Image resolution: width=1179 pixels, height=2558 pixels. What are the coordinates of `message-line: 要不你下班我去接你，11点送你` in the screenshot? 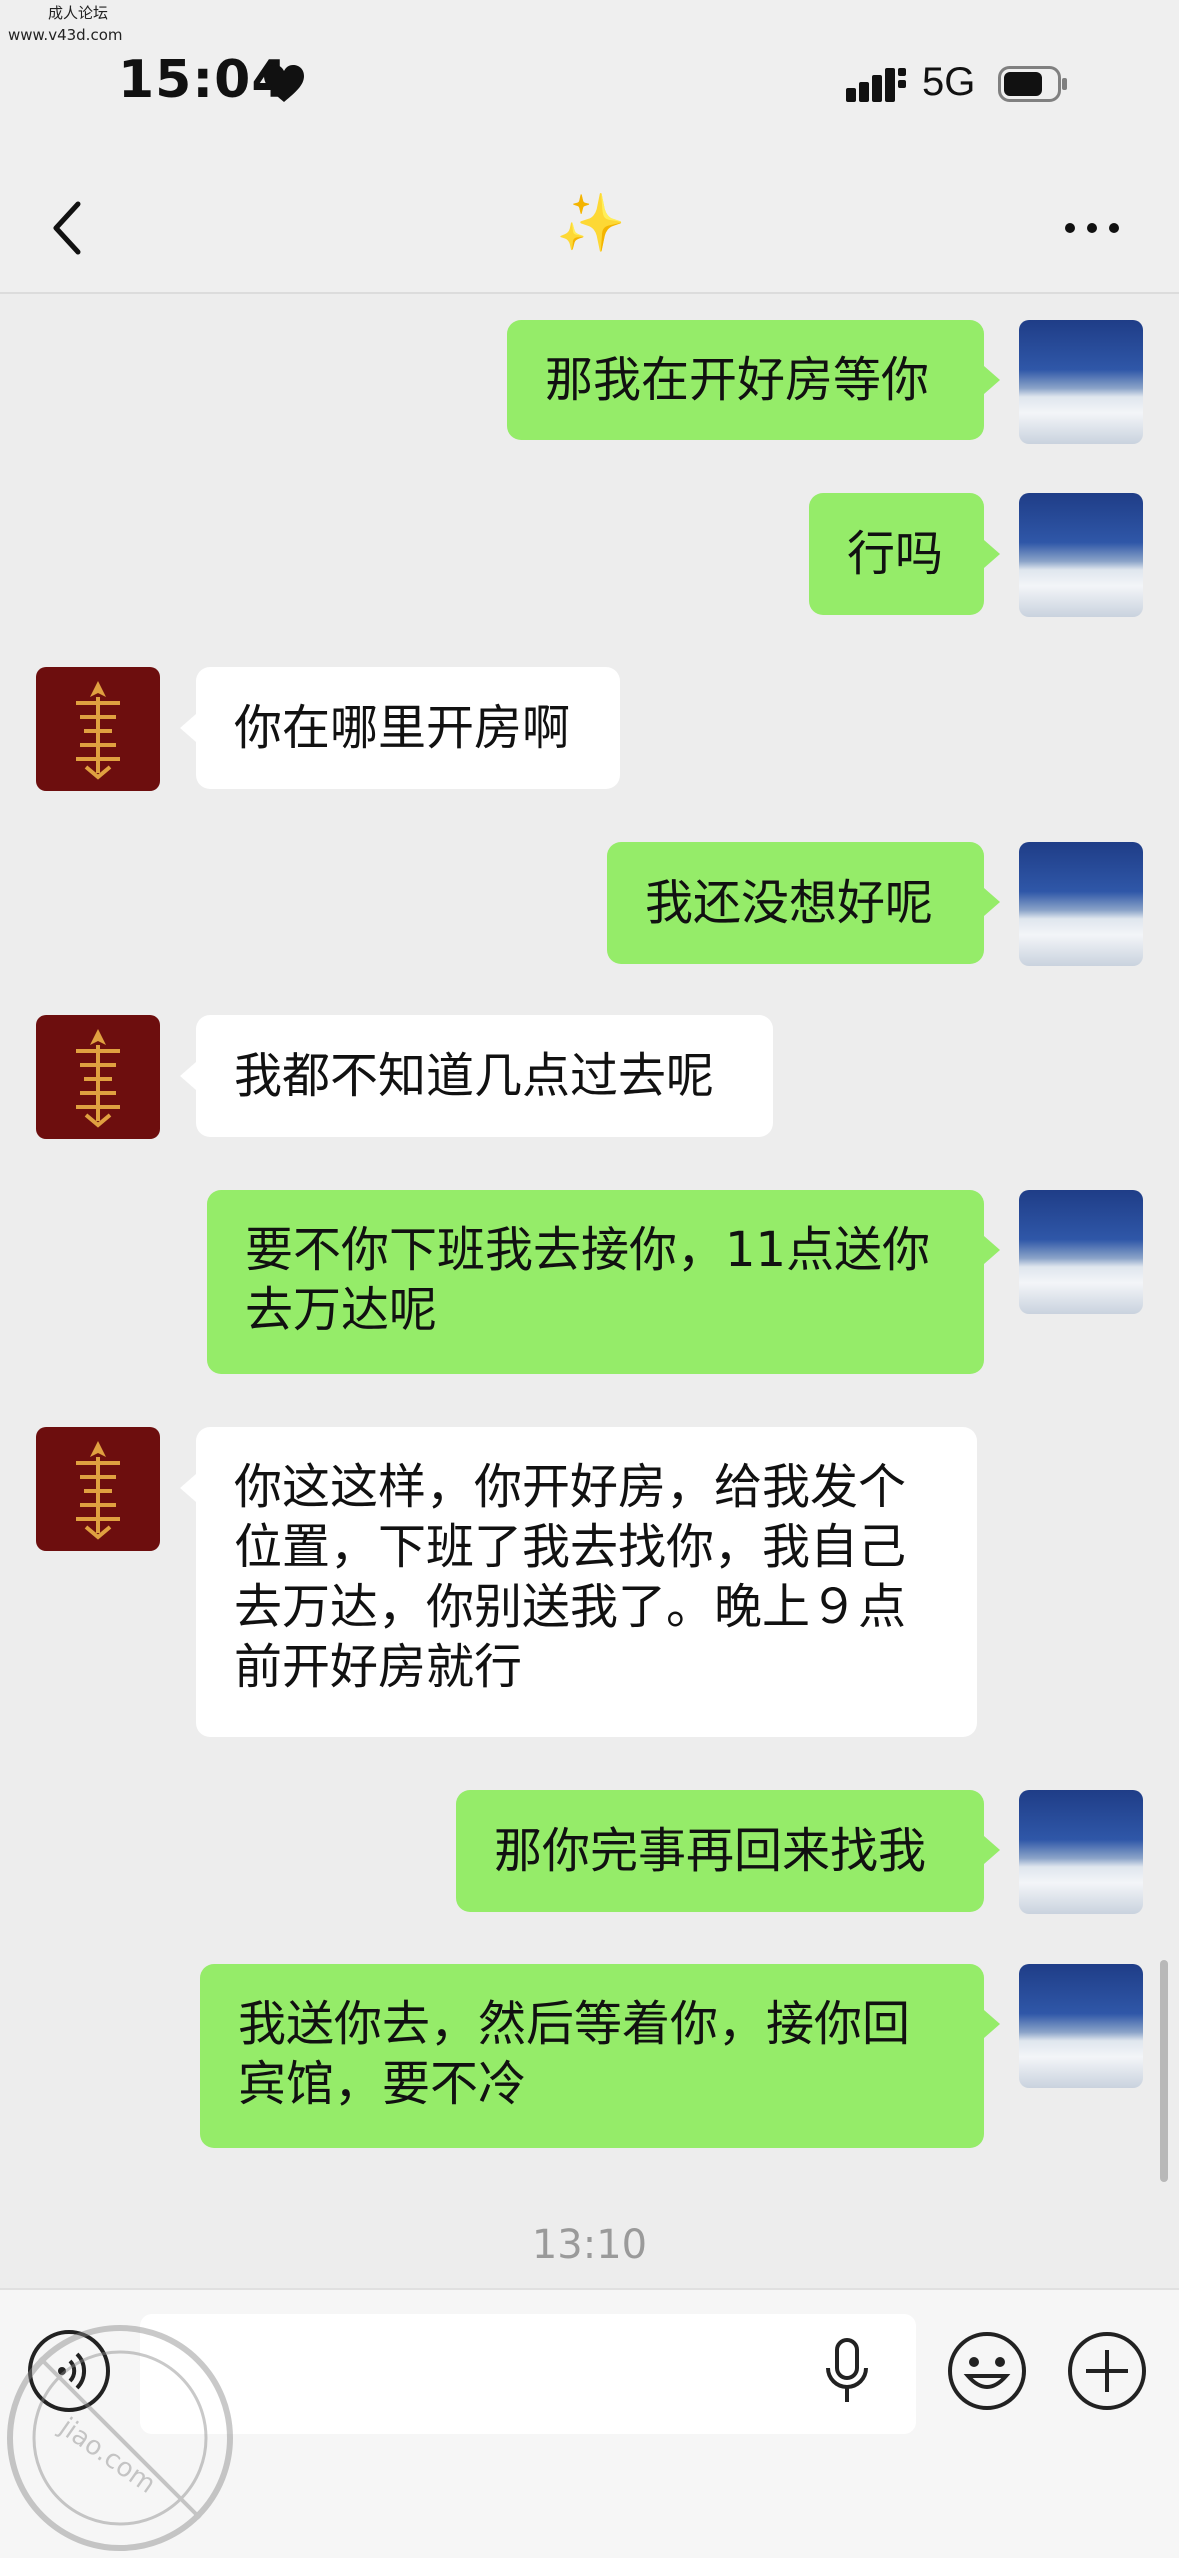 It's located at (588, 1250).